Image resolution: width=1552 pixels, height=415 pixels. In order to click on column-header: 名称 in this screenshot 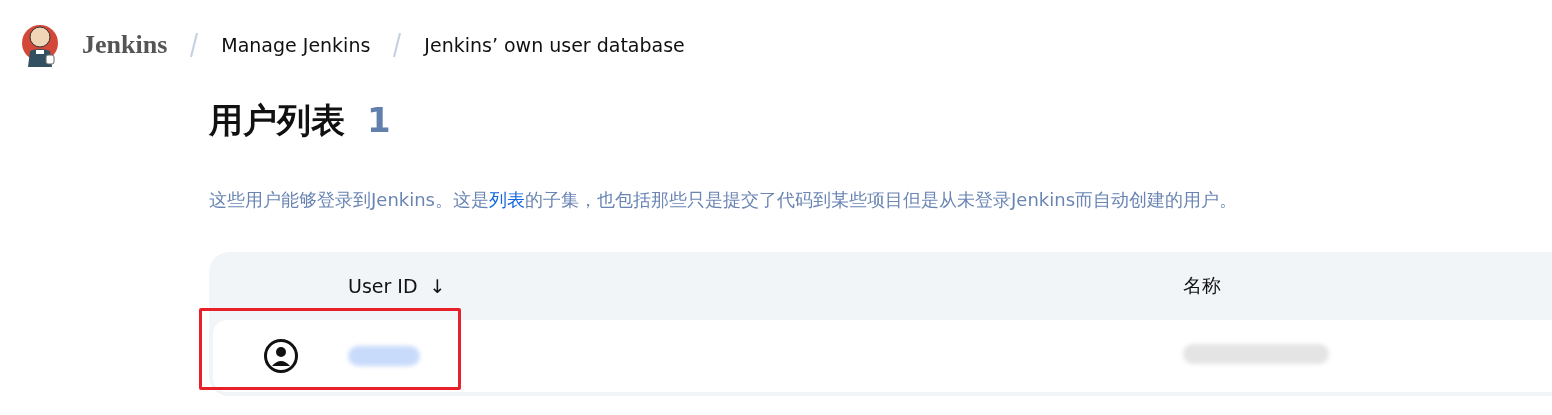, I will do `click(1202, 285)`.